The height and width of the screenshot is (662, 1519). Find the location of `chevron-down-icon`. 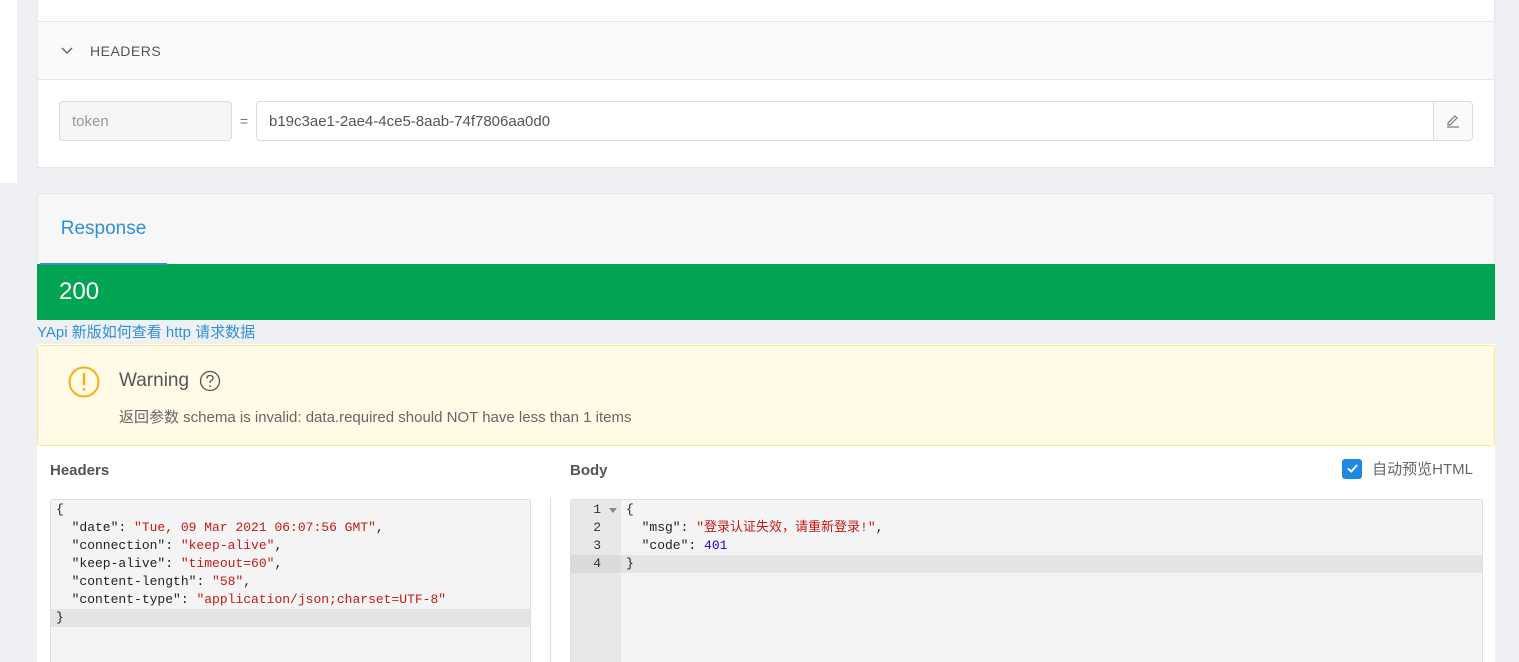

chevron-down-icon is located at coordinates (67, 50).